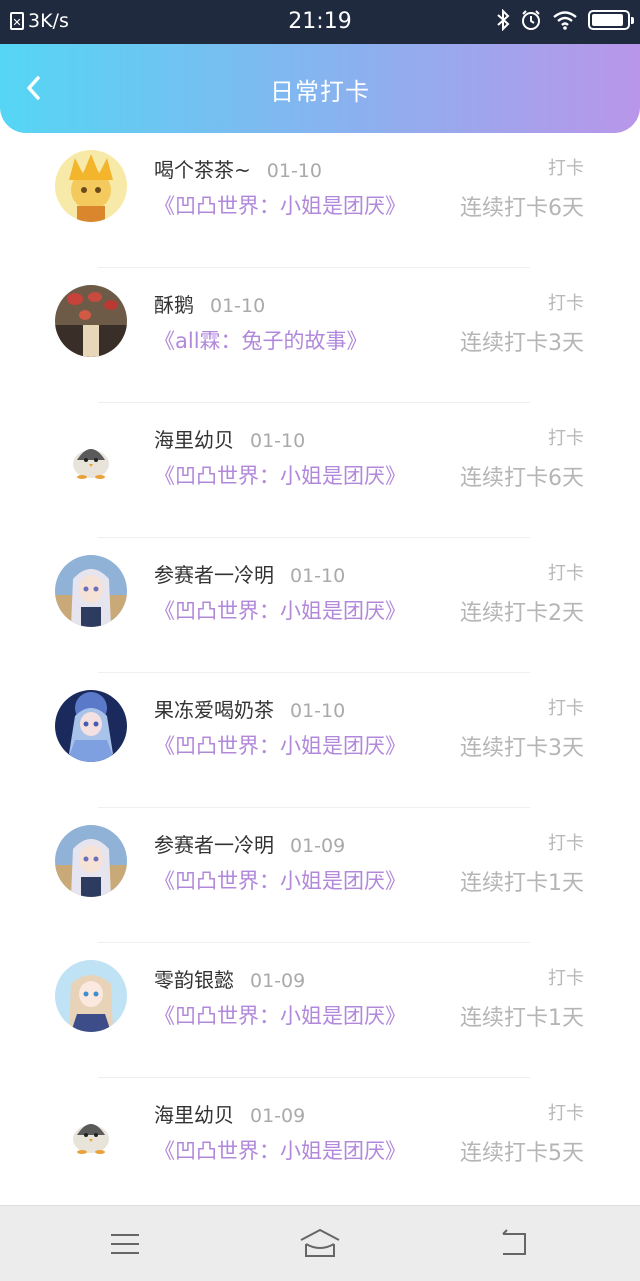 The image size is (640, 1281). I want to click on system-nav-bar, so click(320, 1243).